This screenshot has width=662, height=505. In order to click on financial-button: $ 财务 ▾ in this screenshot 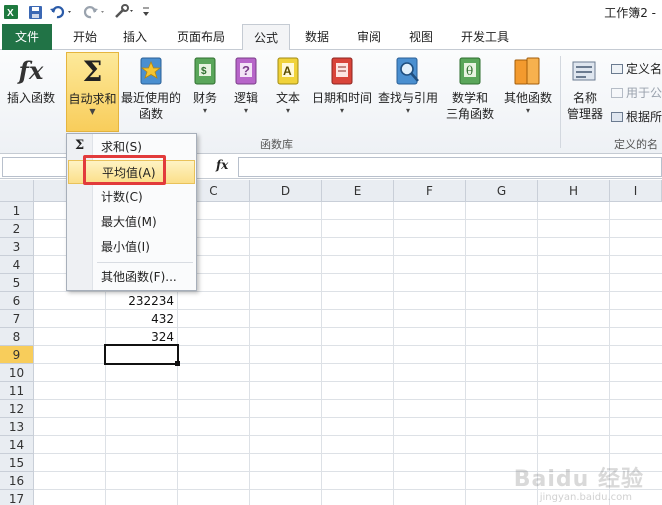, I will do `click(205, 84)`.